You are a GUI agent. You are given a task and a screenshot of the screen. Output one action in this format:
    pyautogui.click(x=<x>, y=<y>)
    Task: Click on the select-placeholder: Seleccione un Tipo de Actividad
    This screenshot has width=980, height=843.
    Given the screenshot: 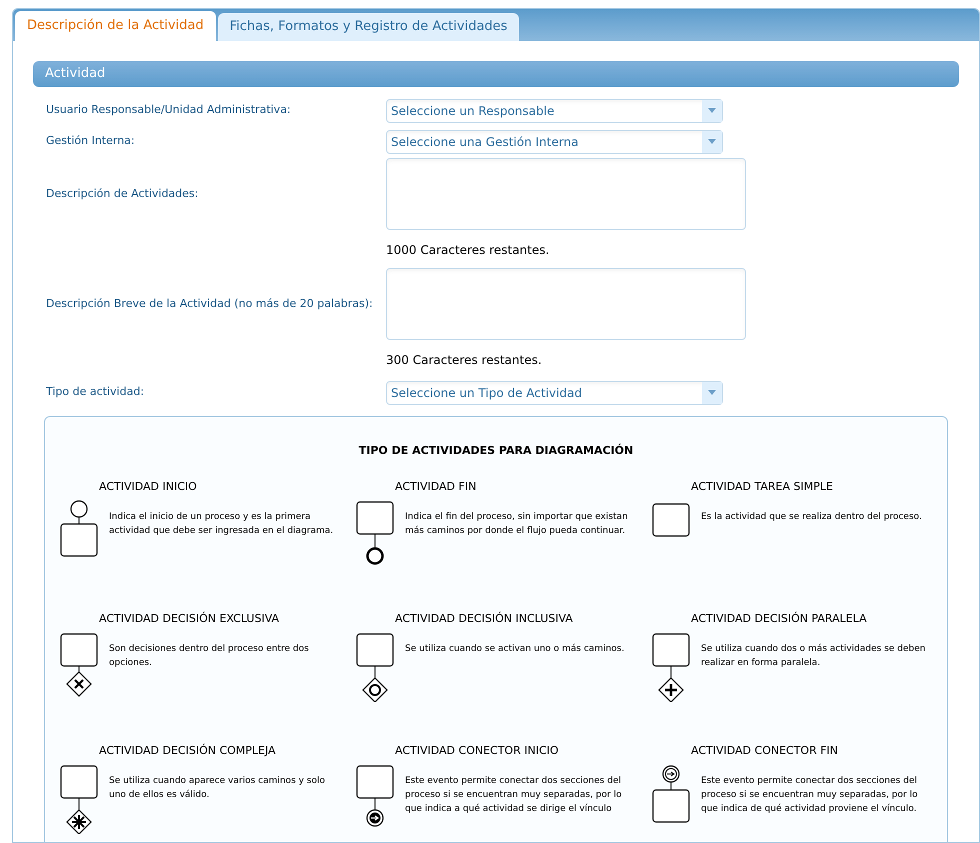 What is the action you would take?
    pyautogui.click(x=486, y=393)
    